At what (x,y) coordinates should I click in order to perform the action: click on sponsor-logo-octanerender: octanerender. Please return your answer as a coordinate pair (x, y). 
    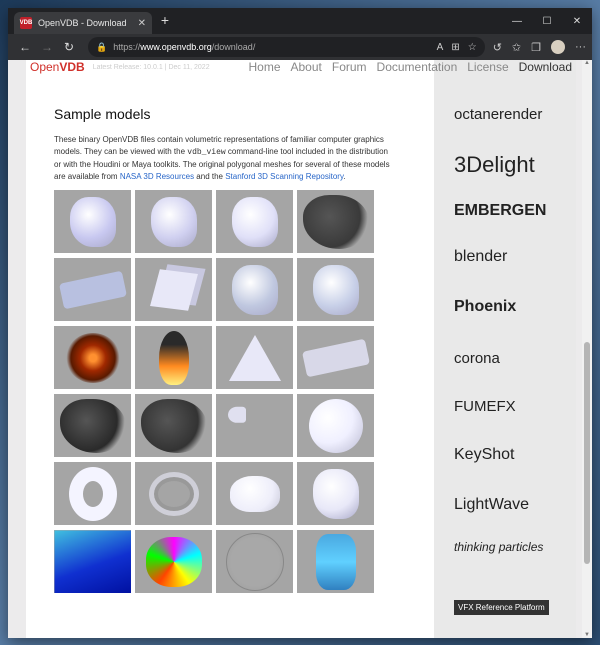
    Looking at the image, I should click on (498, 114).